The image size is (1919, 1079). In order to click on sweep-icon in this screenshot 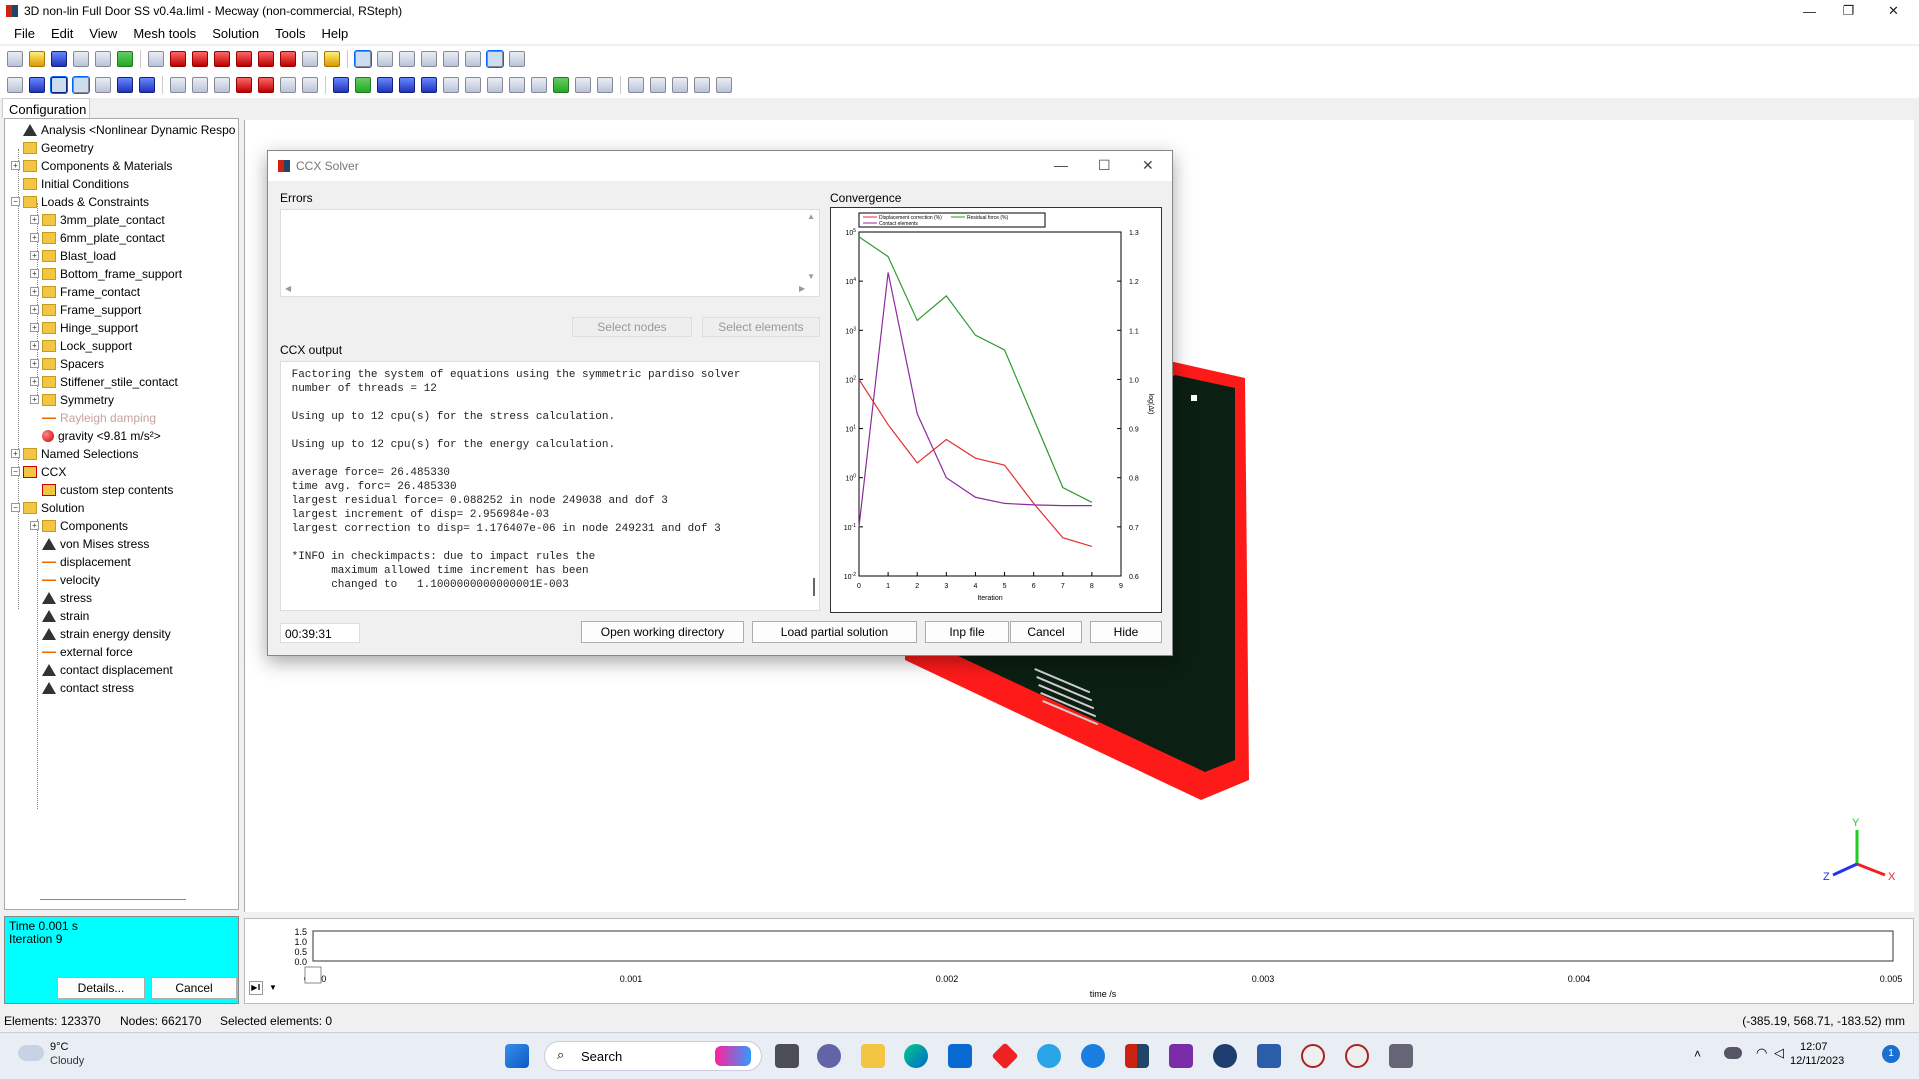, I will do `click(407, 85)`.